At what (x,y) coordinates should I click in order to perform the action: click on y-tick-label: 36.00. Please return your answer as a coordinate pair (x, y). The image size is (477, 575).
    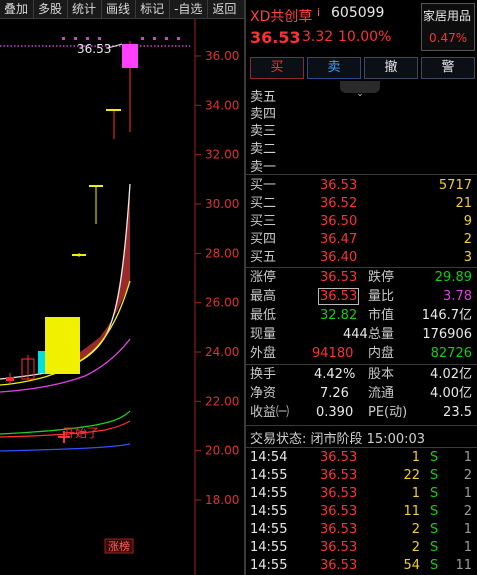
    Looking at the image, I should click on (222, 56).